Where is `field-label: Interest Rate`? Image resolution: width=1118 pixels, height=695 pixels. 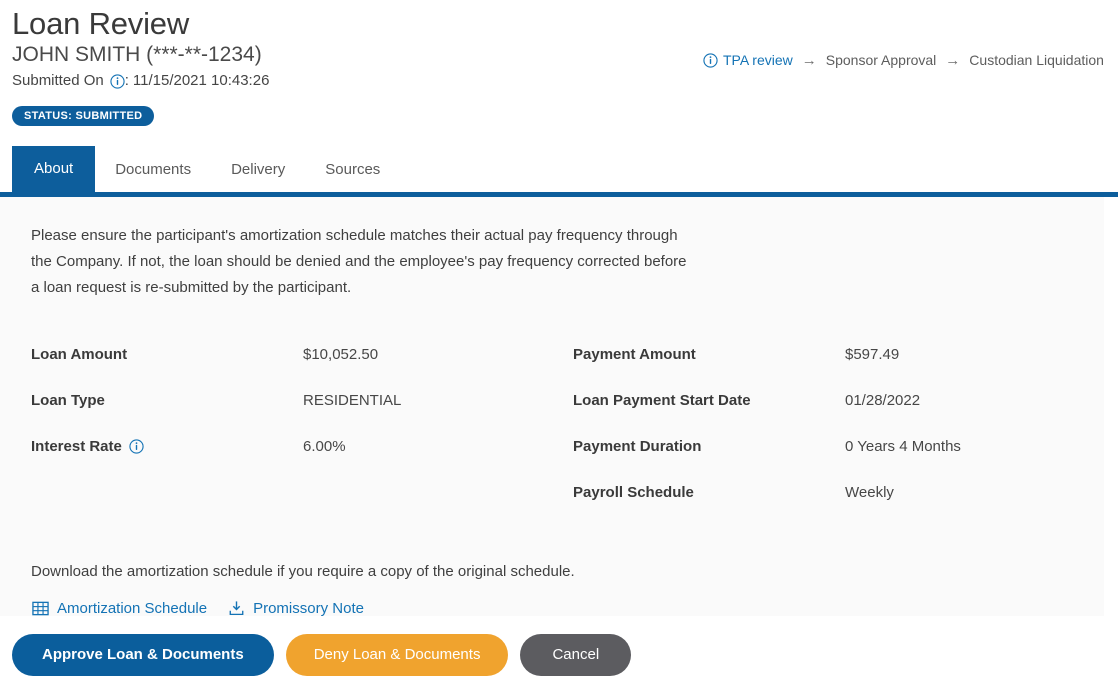 field-label: Interest Rate is located at coordinates (76, 446).